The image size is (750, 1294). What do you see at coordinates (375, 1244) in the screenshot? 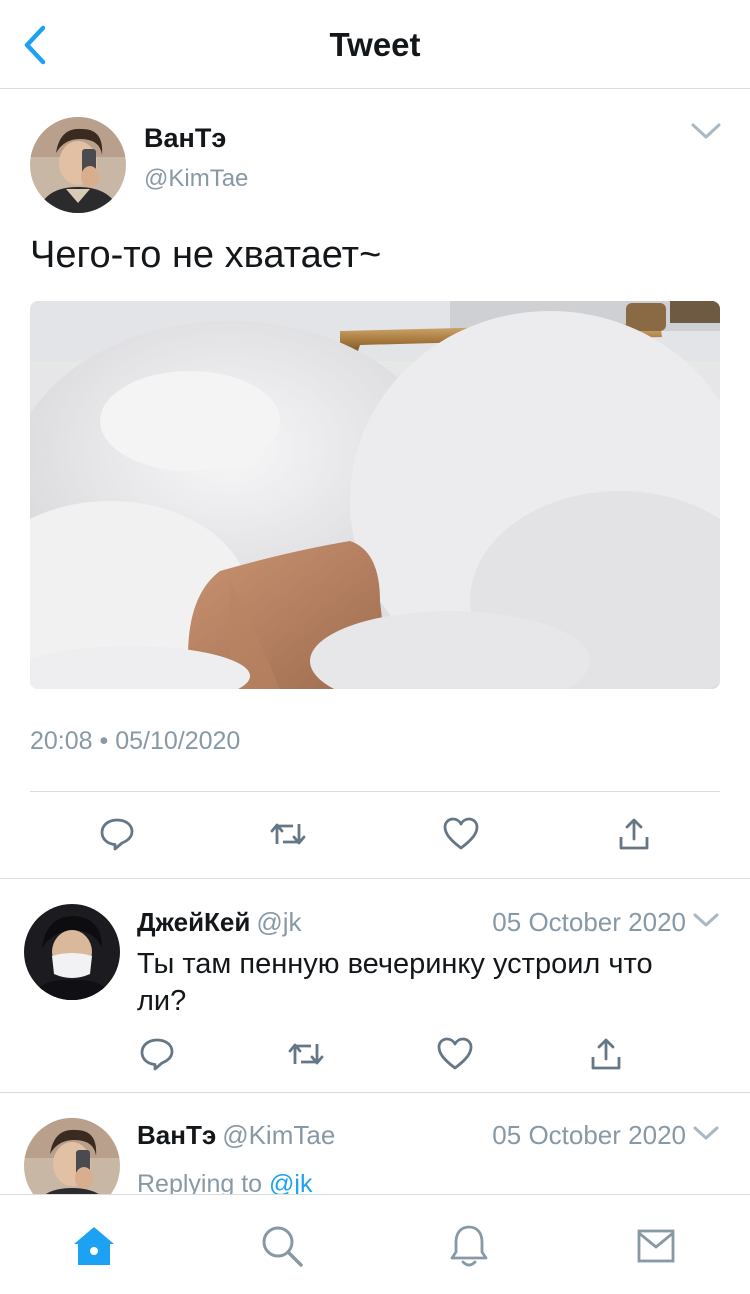
I see `bottom-tab-bar` at bounding box center [375, 1244].